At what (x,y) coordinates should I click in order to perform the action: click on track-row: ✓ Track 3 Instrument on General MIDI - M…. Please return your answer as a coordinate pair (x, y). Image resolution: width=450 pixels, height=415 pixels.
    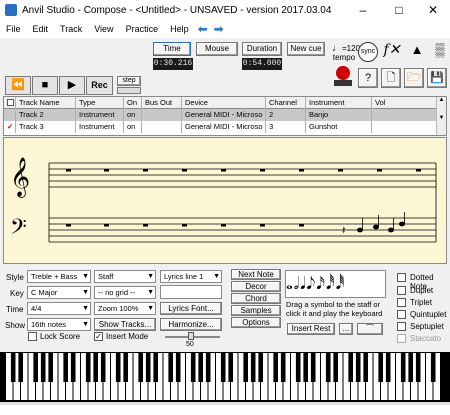
    Looking at the image, I should click on (220, 127).